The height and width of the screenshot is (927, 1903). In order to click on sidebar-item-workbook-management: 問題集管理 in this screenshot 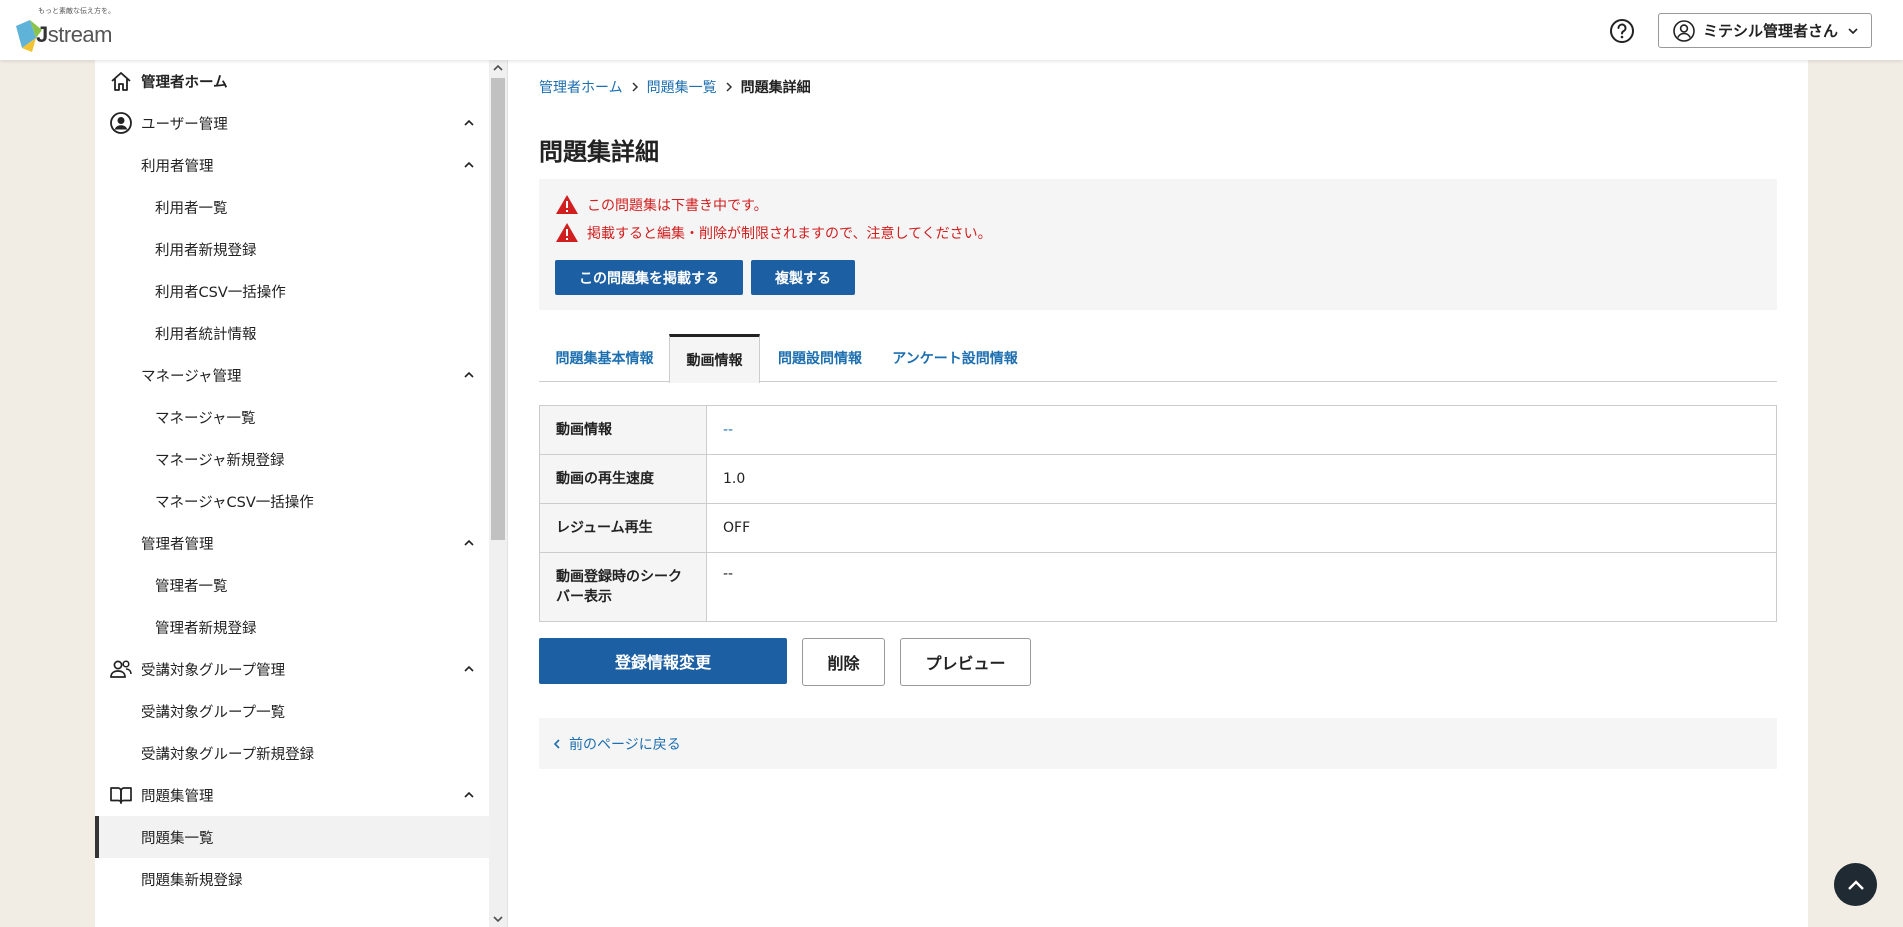, I will do `click(292, 795)`.